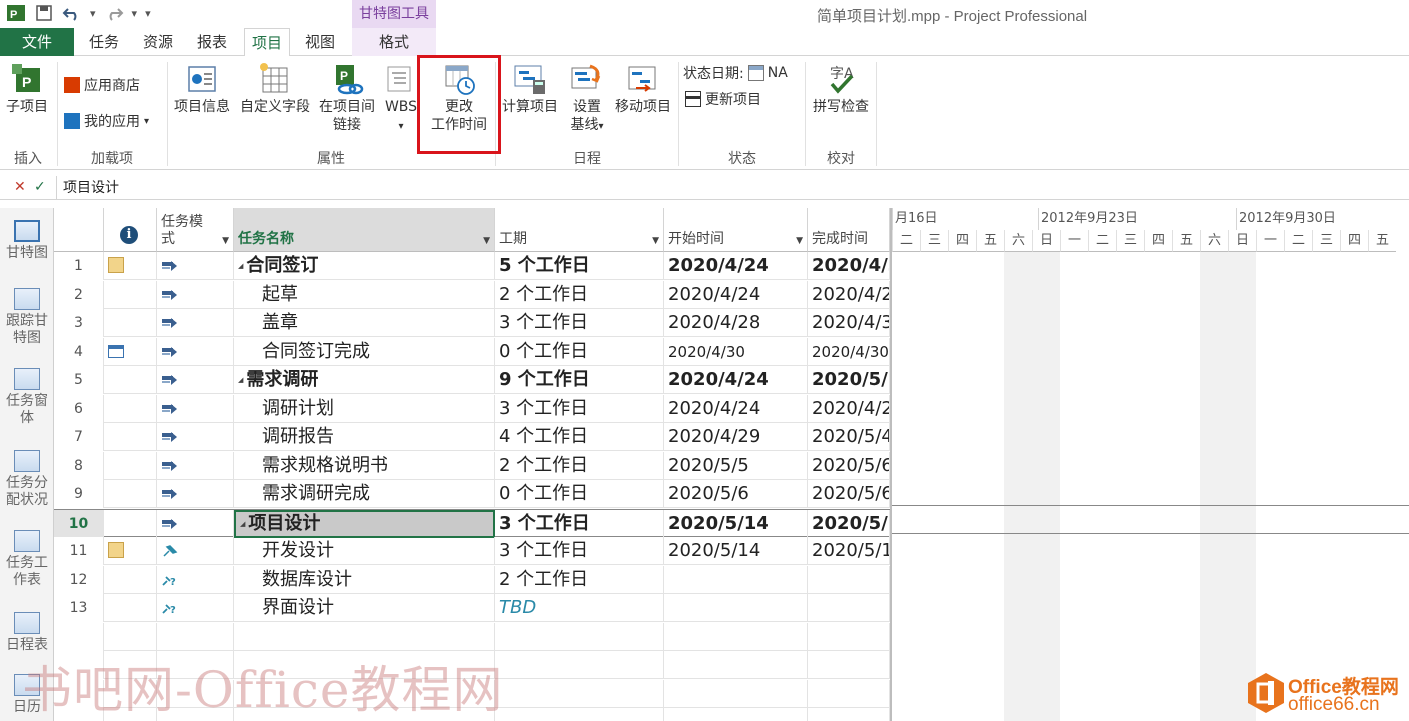 The image size is (1409, 721). What do you see at coordinates (736, 351) in the screenshot?
I see `start-cell: 2020/4/30` at bounding box center [736, 351].